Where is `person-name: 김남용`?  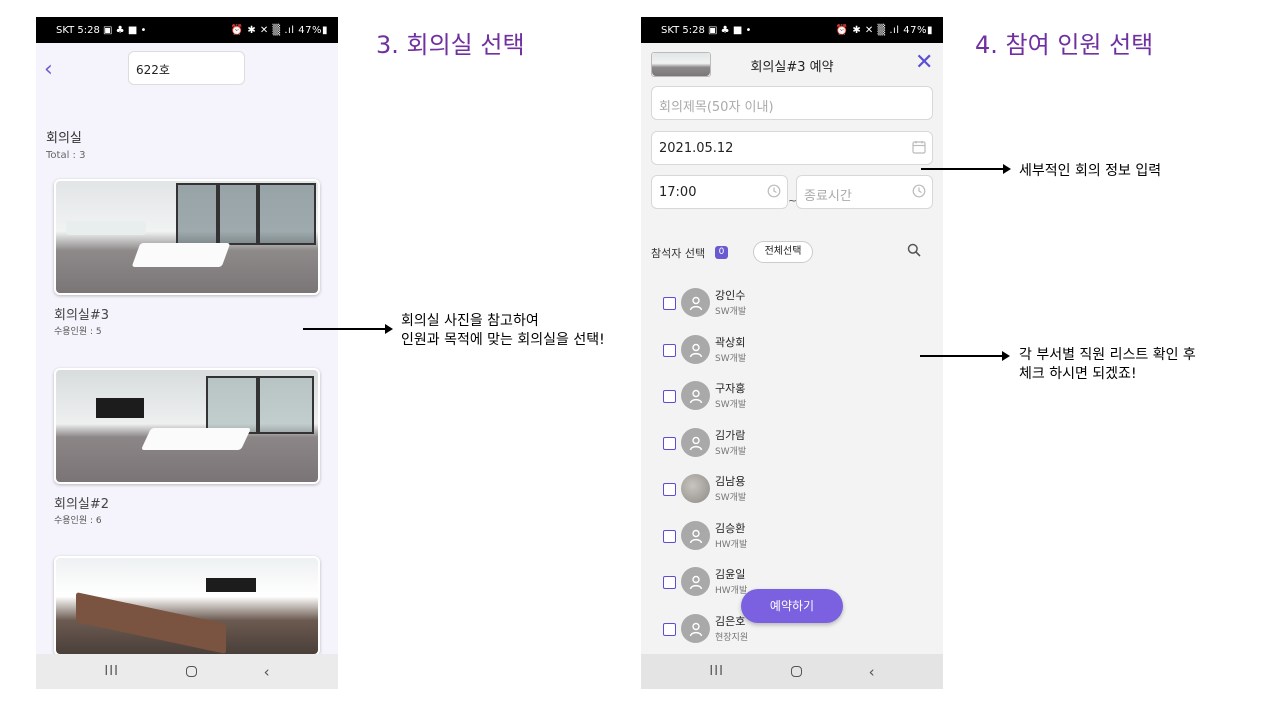 person-name: 김남용 is located at coordinates (730, 481).